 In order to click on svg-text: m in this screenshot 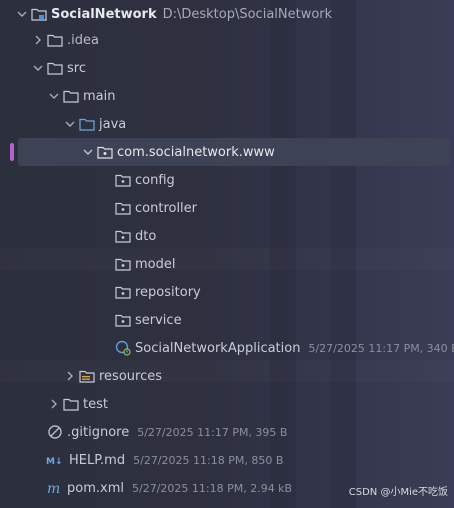, I will do `click(53, 488)`.